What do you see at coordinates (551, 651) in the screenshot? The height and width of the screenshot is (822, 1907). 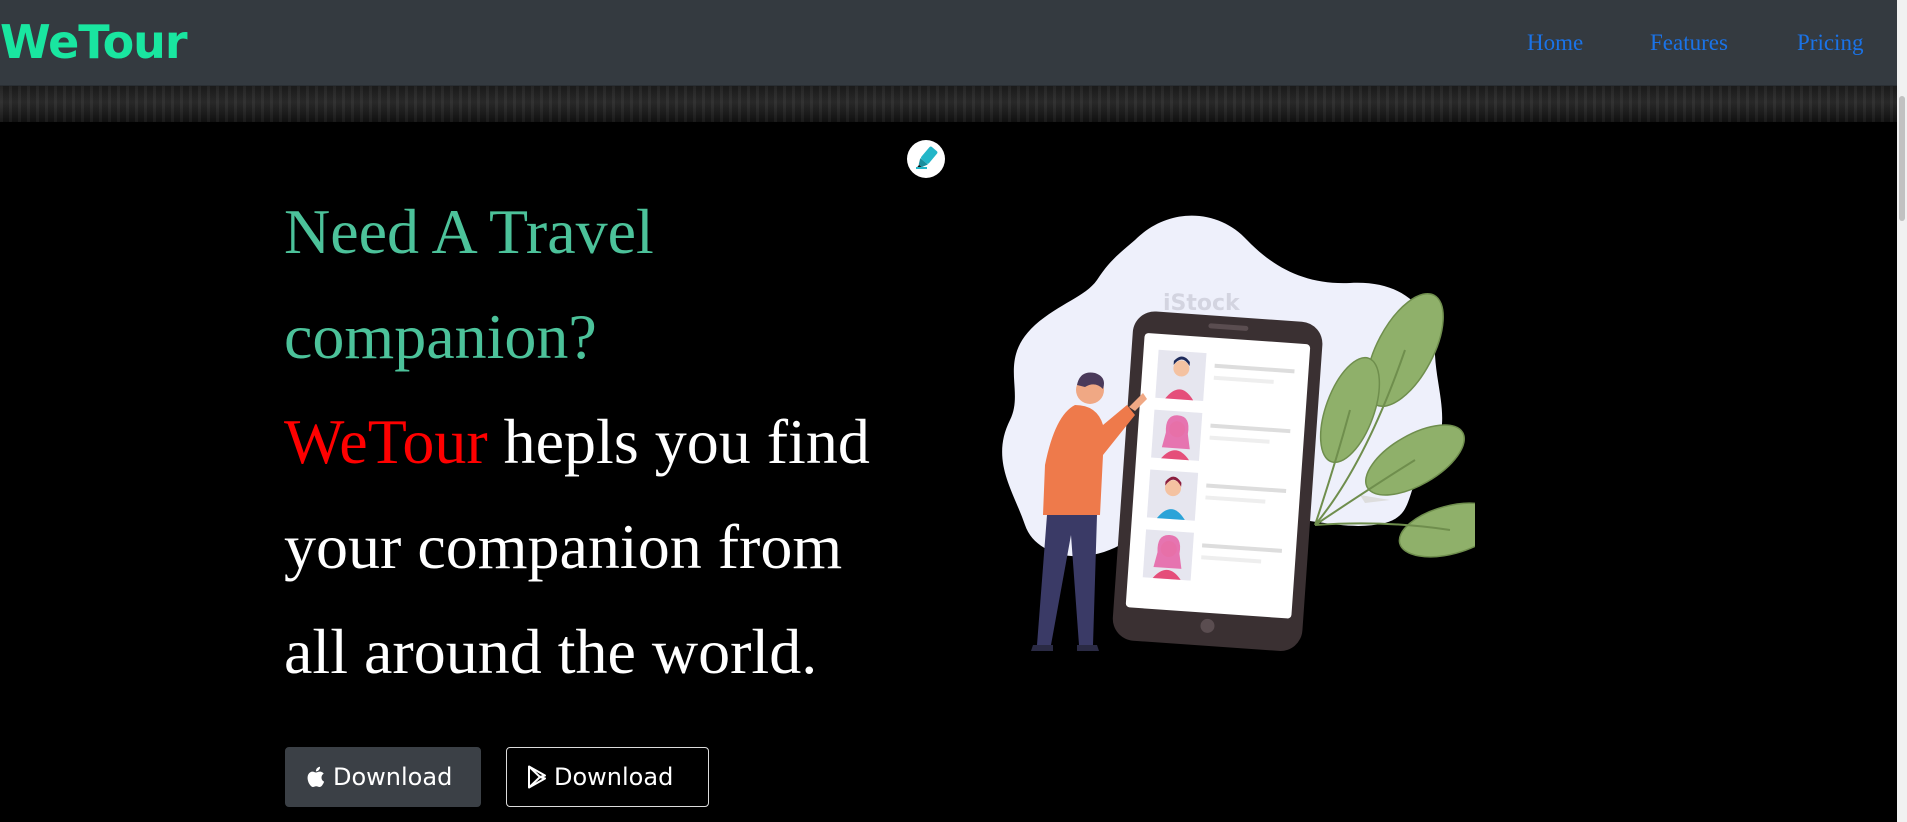 I see `hero-tagline-line-3: all around the world.` at bounding box center [551, 651].